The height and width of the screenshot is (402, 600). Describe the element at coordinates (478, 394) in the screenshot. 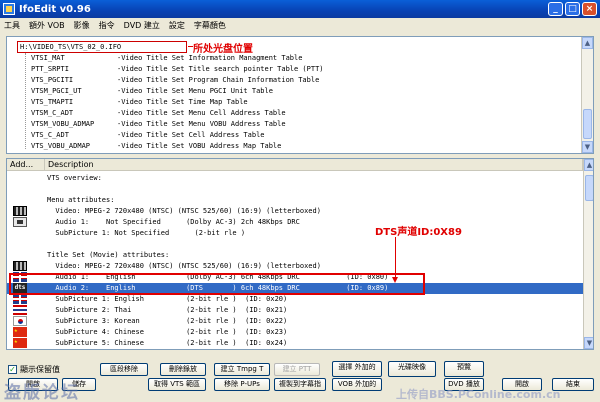

I see `source-watermark: 上传自BBS.PConline.com.cn` at that location.